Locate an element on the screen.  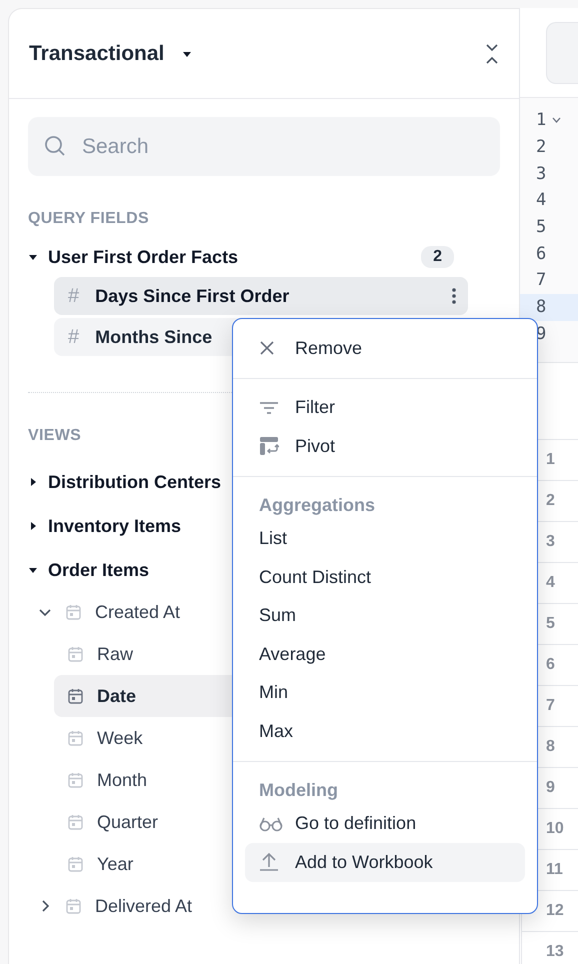
line-number: 3 is located at coordinates (541, 174).